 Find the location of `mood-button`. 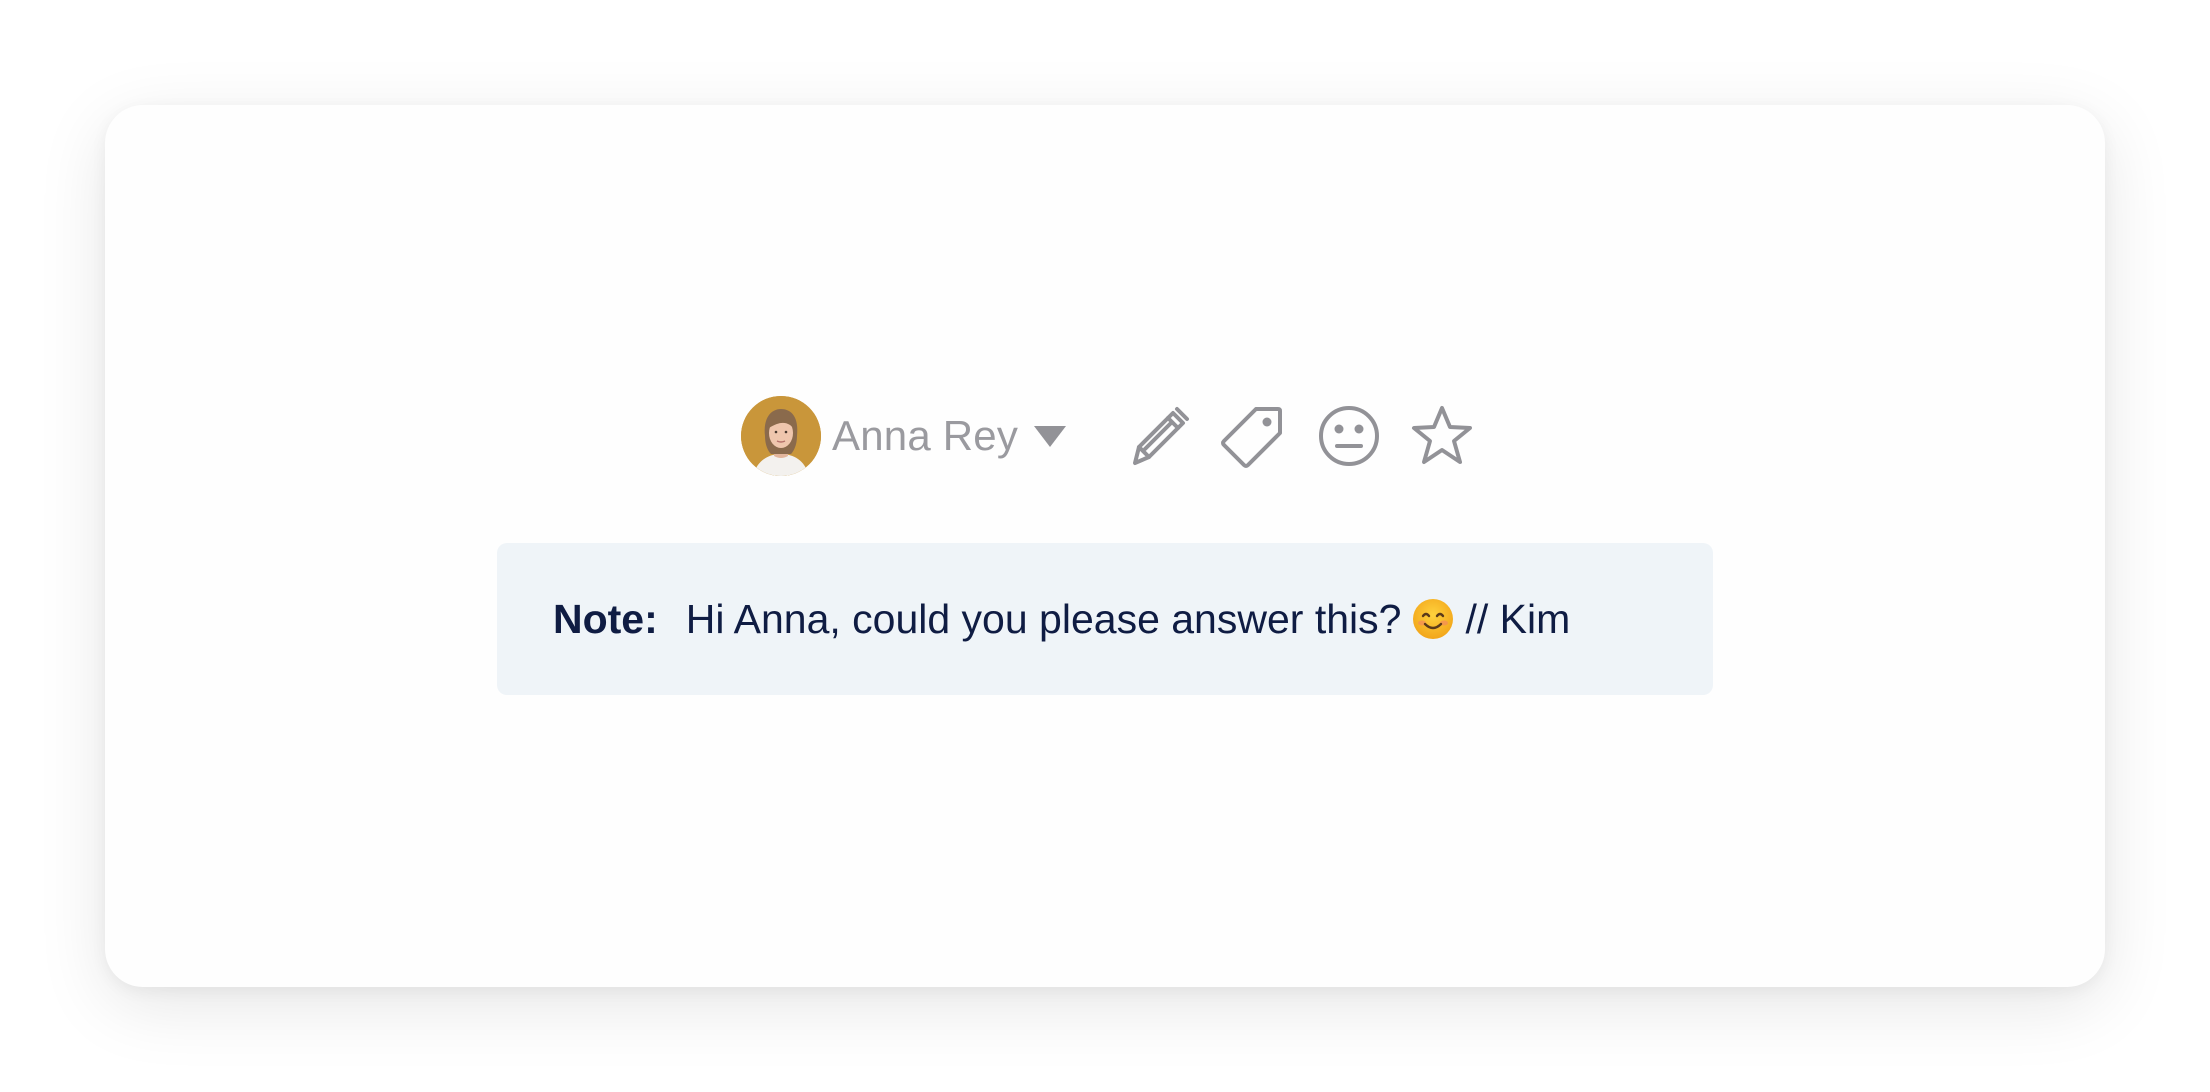

mood-button is located at coordinates (1349, 436).